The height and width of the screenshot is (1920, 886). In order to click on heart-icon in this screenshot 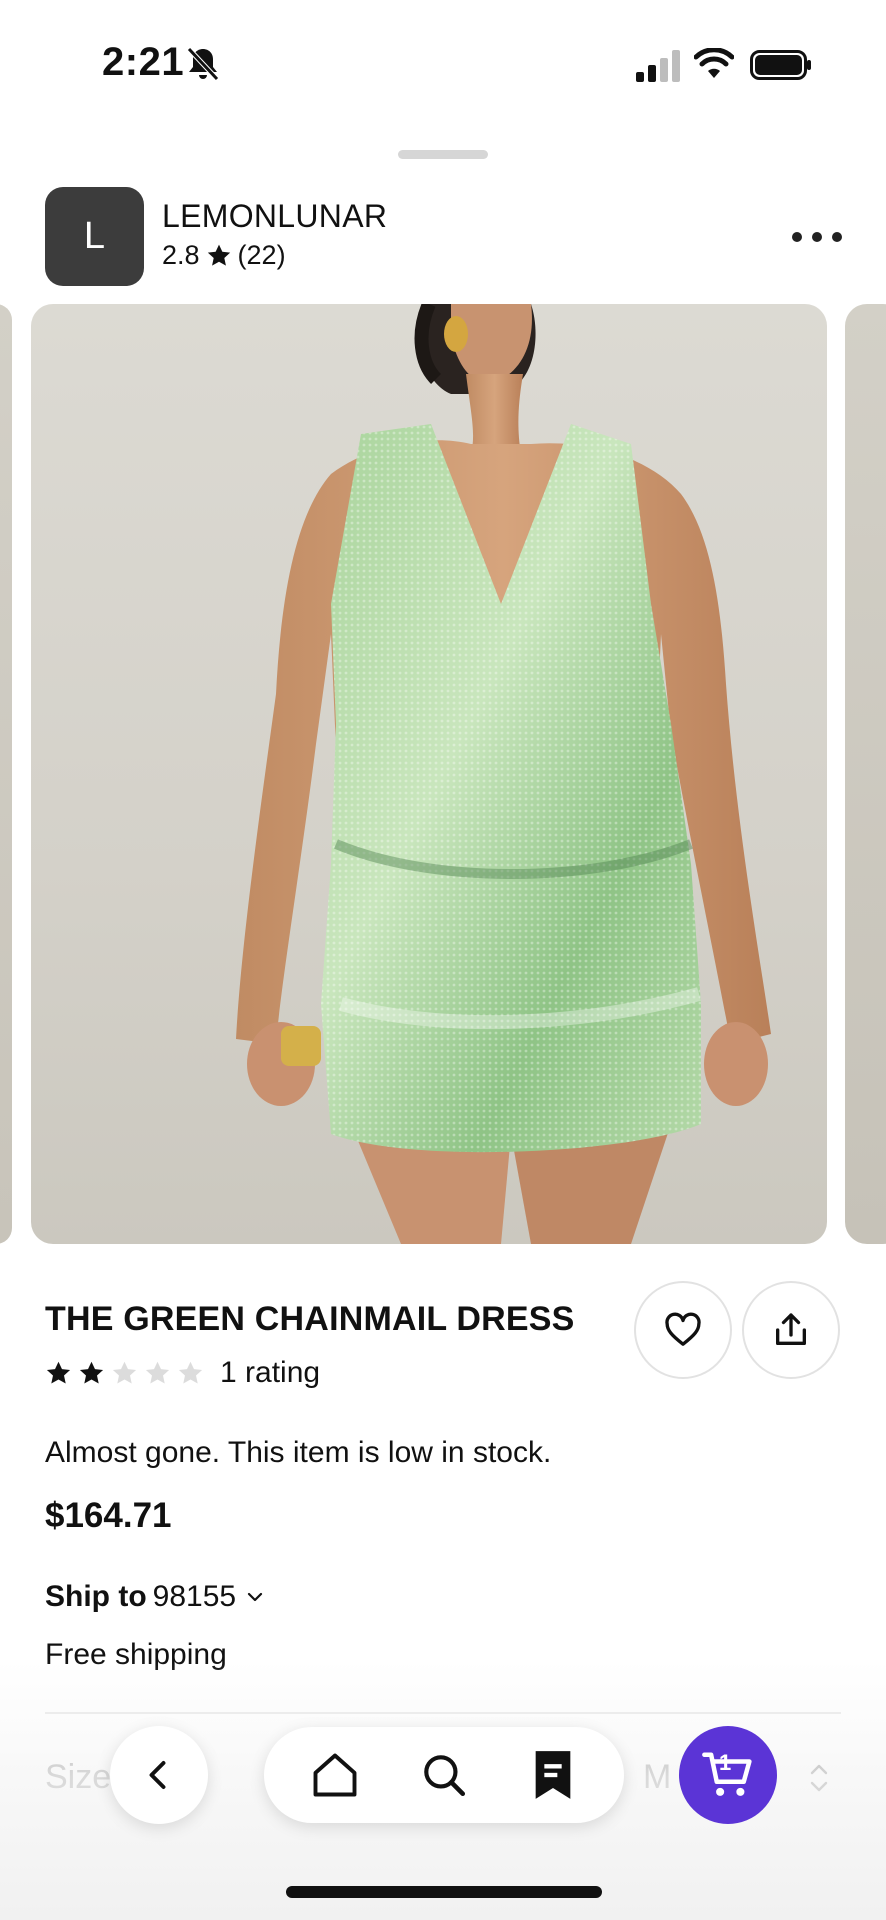, I will do `click(683, 1329)`.